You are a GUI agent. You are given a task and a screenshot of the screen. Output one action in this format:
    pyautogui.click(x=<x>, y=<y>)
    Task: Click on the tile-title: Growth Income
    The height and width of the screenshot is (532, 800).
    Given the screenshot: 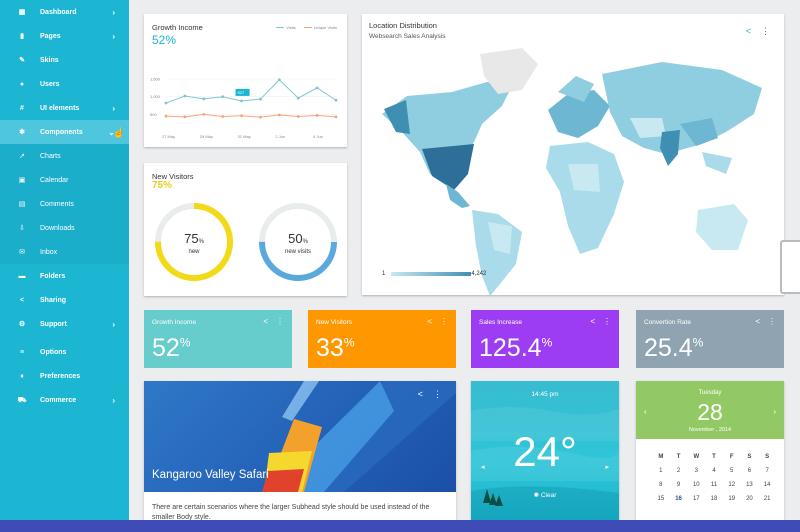 What is the action you would take?
    pyautogui.click(x=174, y=322)
    